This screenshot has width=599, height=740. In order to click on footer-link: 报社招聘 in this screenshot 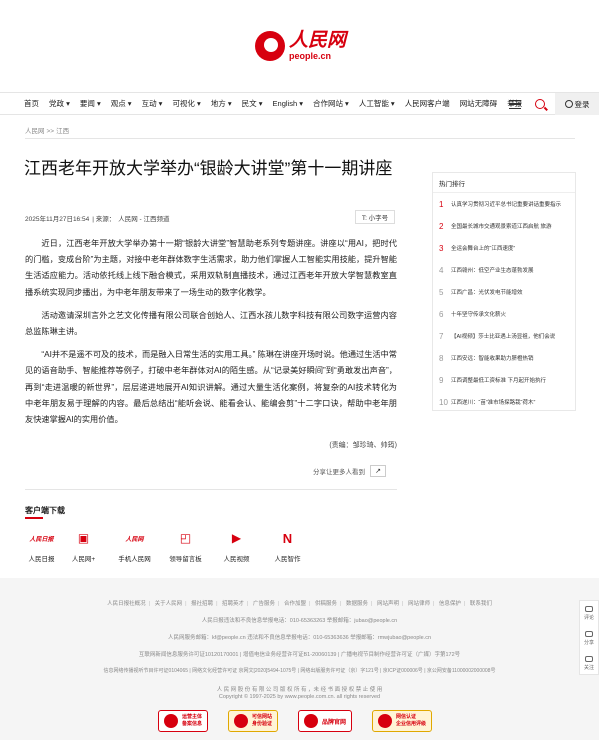, I will do `click(202, 604)`.